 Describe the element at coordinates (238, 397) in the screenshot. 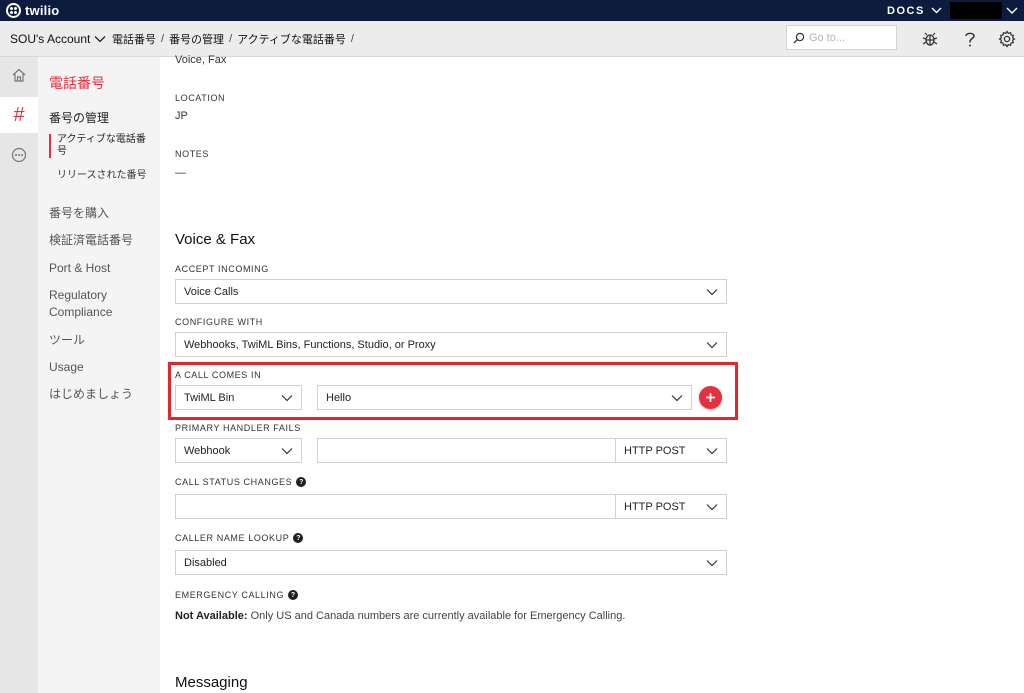

I see `call-comes-in-type-select: TwiML Bin` at that location.